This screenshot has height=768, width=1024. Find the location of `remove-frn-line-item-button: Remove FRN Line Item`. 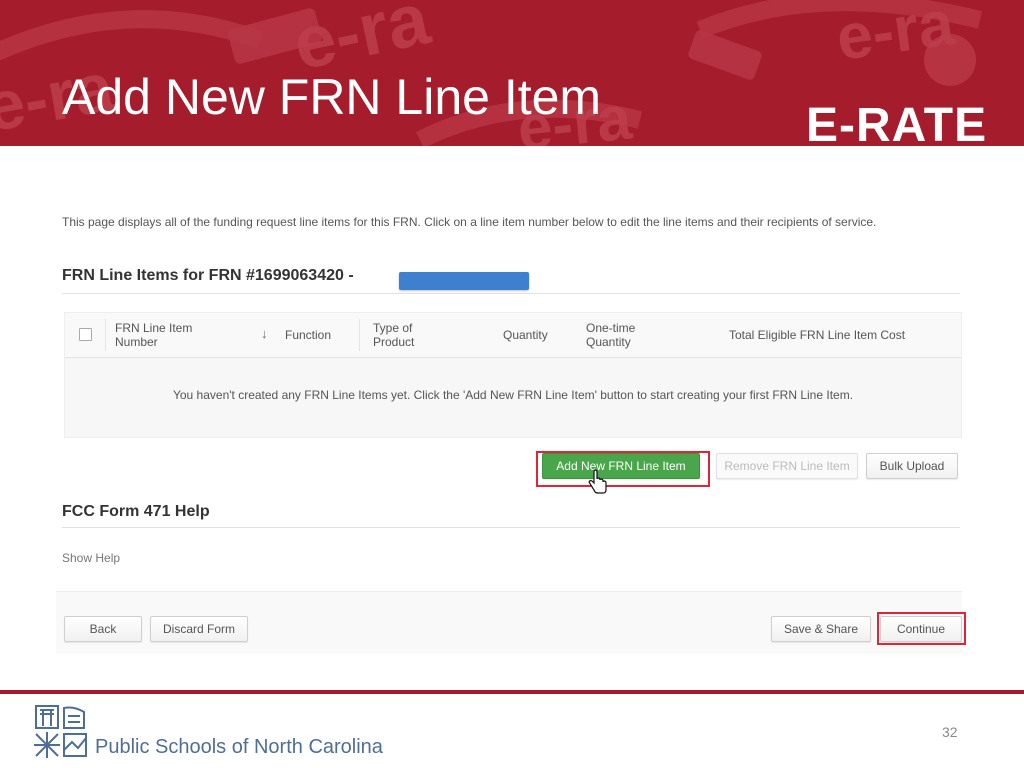

remove-frn-line-item-button: Remove FRN Line Item is located at coordinates (787, 466).